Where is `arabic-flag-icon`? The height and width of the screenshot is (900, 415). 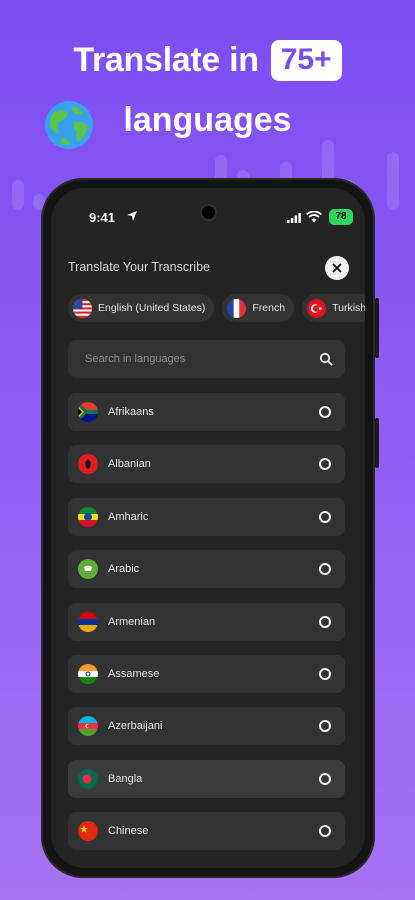
arabic-flag-icon is located at coordinates (88, 569).